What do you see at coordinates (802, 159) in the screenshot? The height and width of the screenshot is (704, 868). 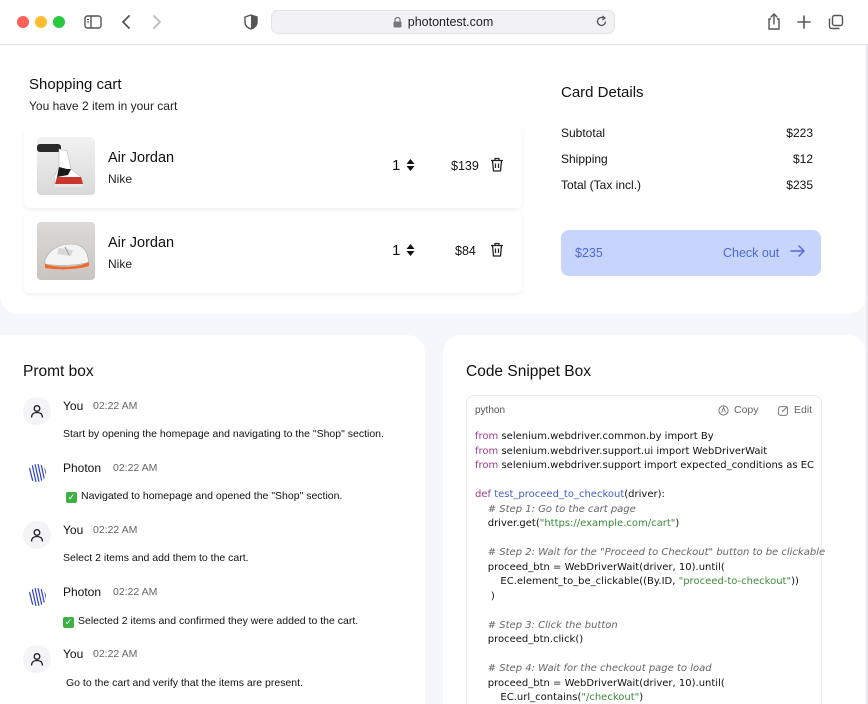 I see `shipping-value: $12` at bounding box center [802, 159].